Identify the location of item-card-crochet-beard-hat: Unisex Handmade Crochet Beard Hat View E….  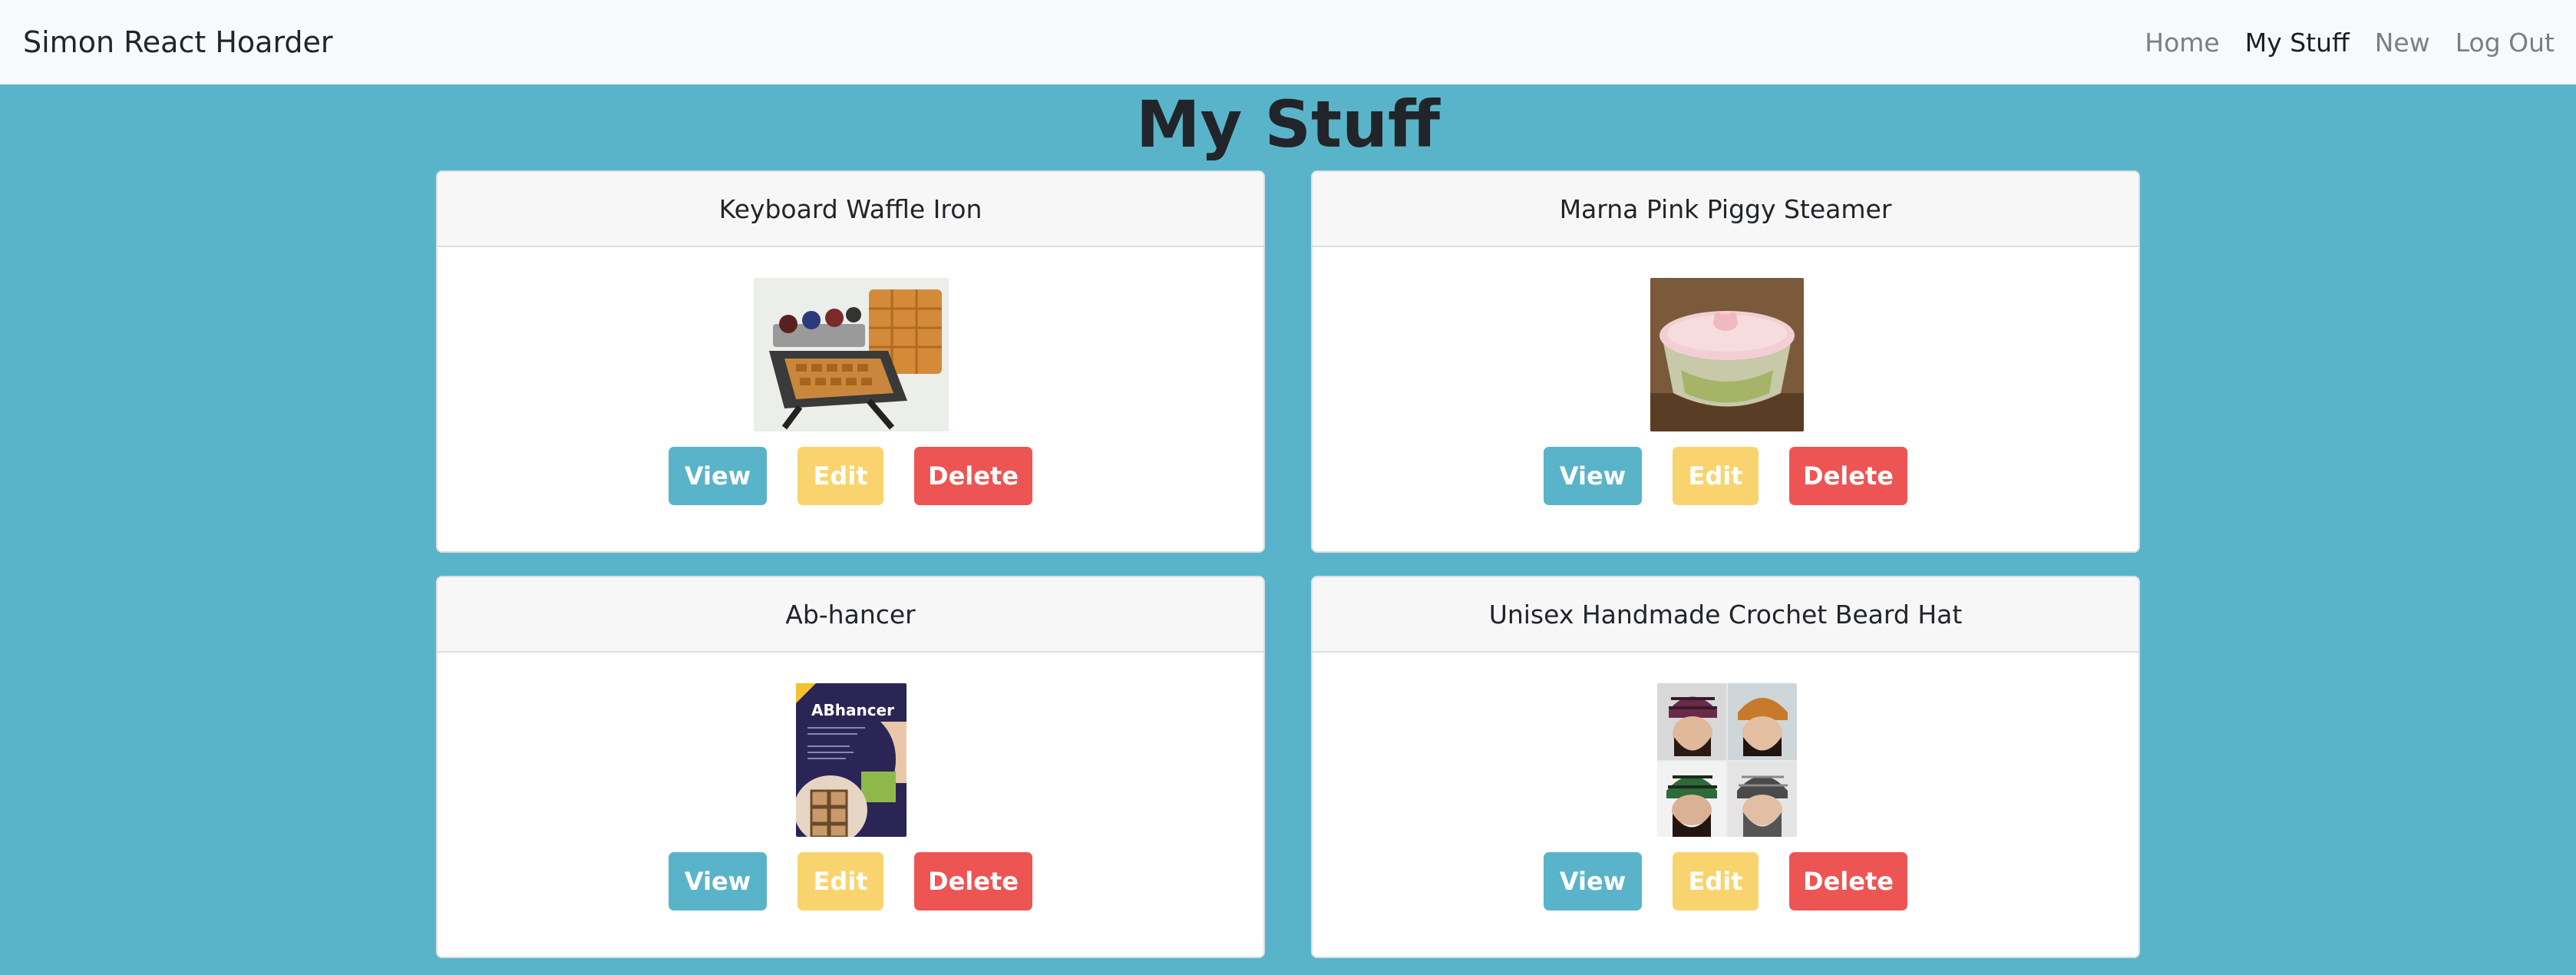
(1725, 767).